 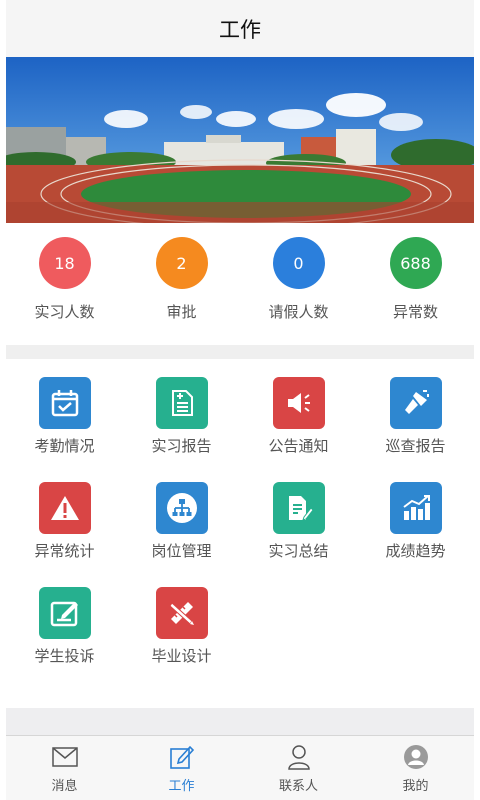 I want to click on ruler-pencil-icon, so click(x=181, y=613).